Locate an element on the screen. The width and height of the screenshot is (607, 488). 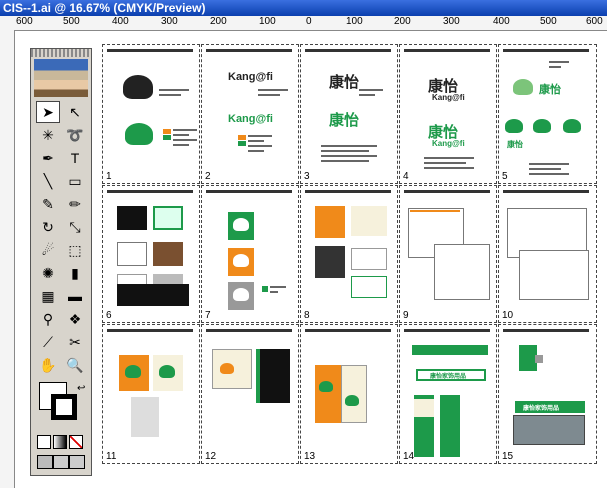
page-thumbnail: 4 康怡 Kang@fi 康怡 Kang@fi is located at coordinates (448, 114).